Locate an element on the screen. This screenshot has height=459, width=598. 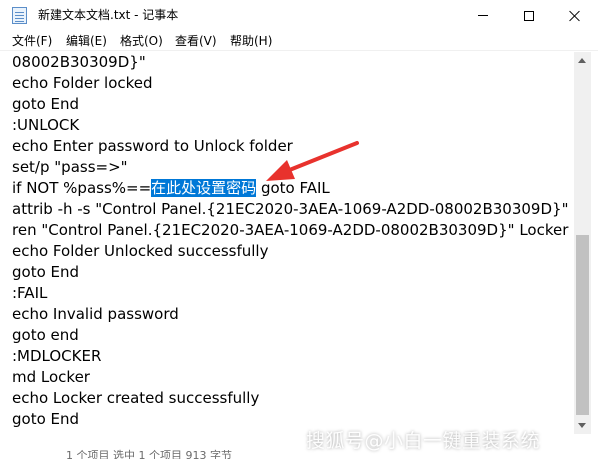
text-line: 08002B30309D}" is located at coordinates (79, 62).